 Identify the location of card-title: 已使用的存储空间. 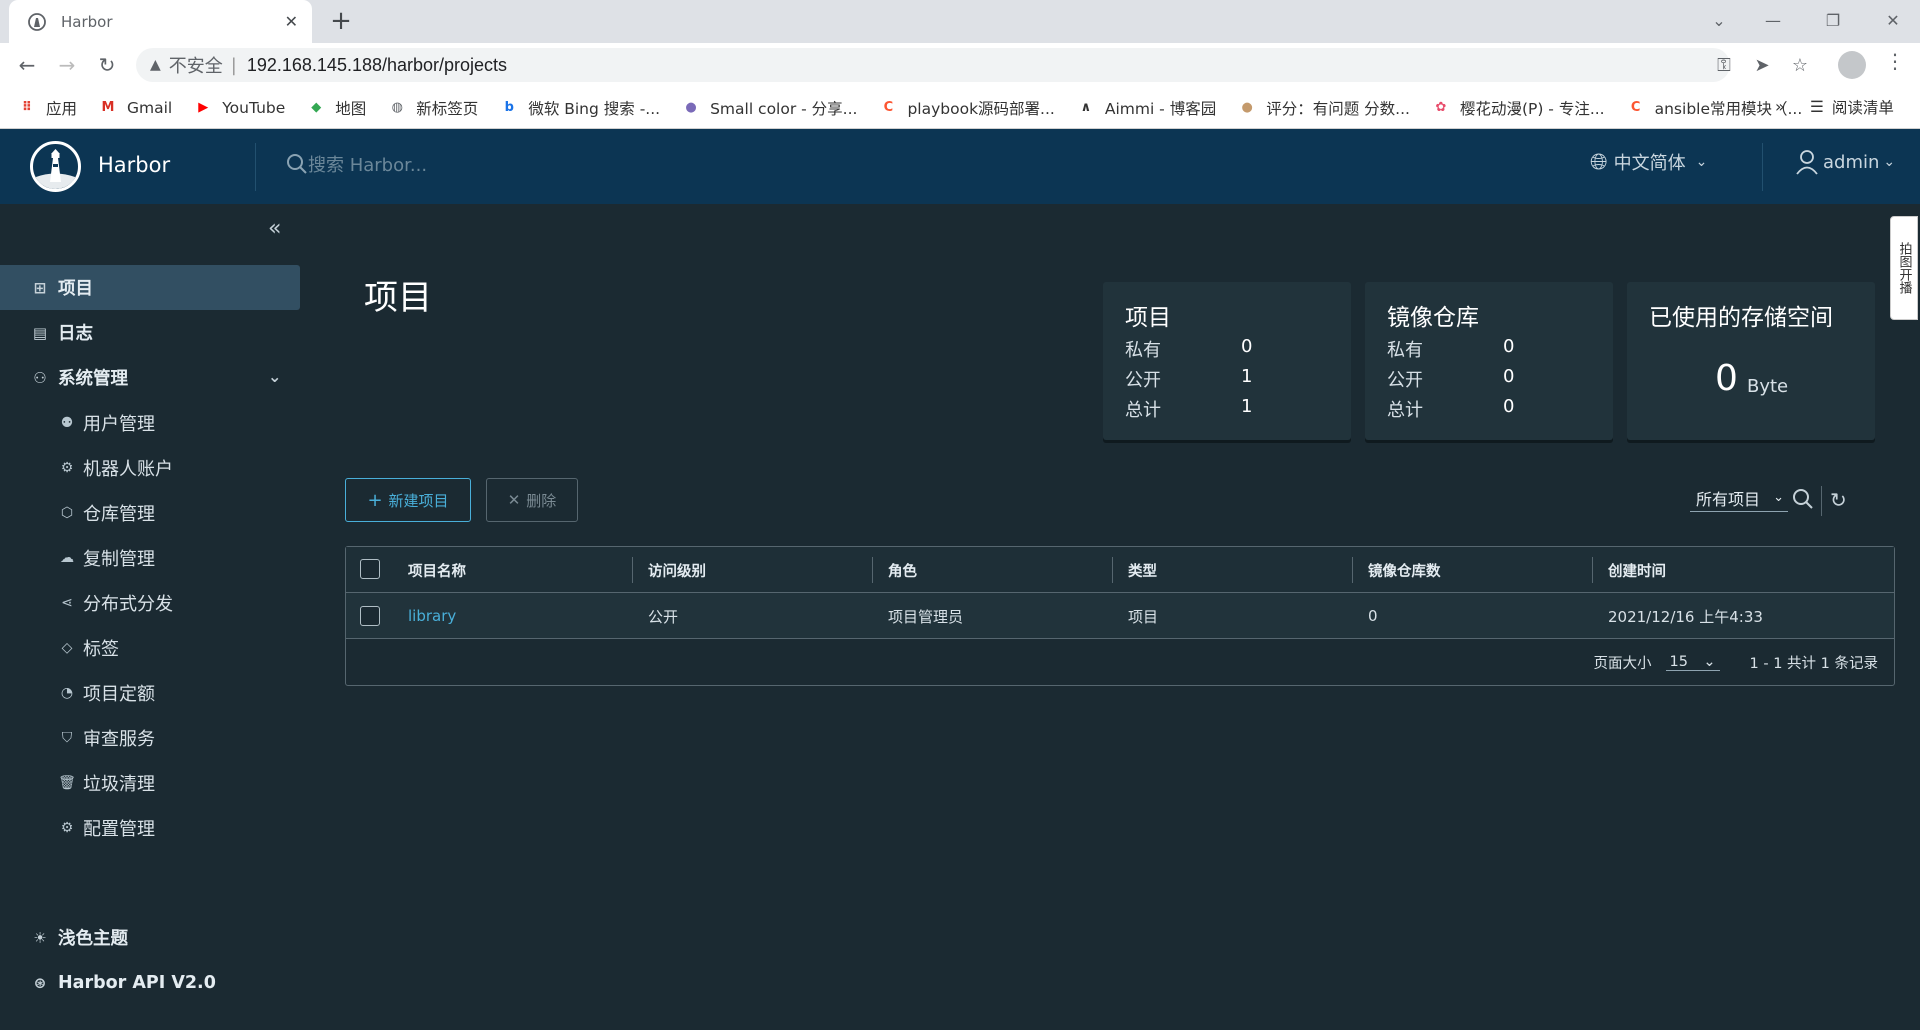
(1741, 318).